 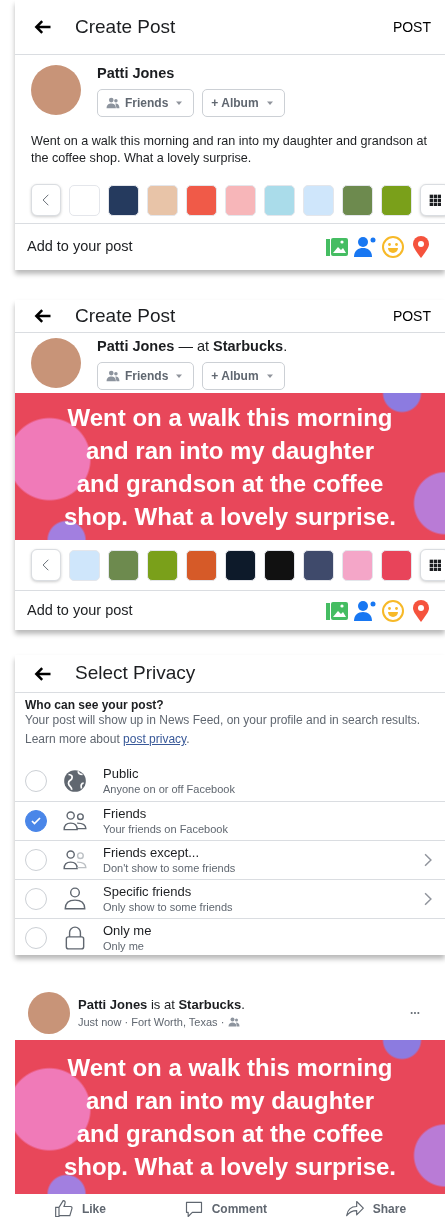 I want to click on option-description: Anyone on or off Facebook, so click(x=169, y=789).